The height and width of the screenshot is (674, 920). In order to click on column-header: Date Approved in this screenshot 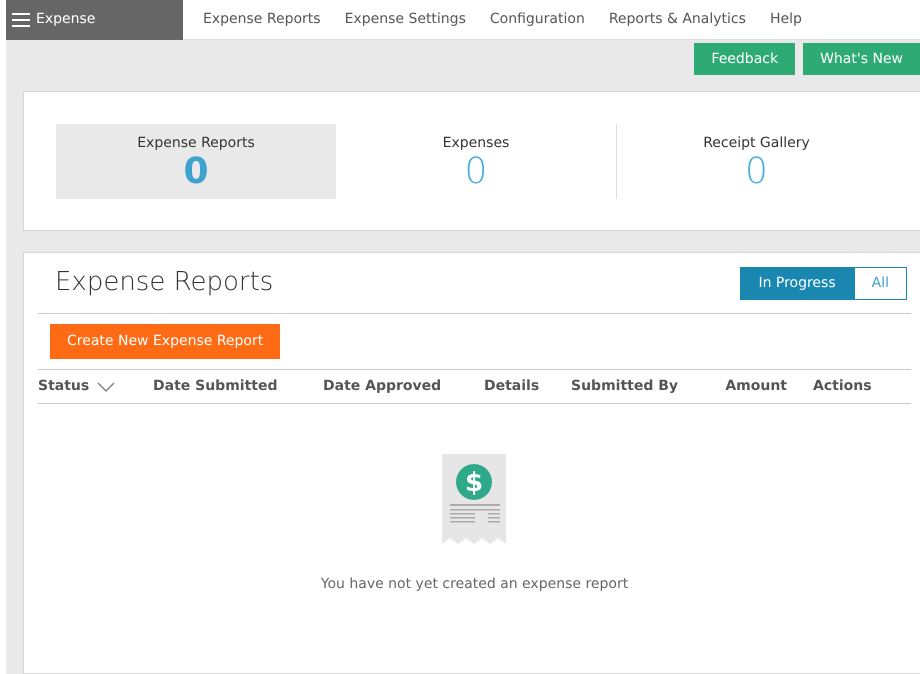, I will do `click(382, 386)`.